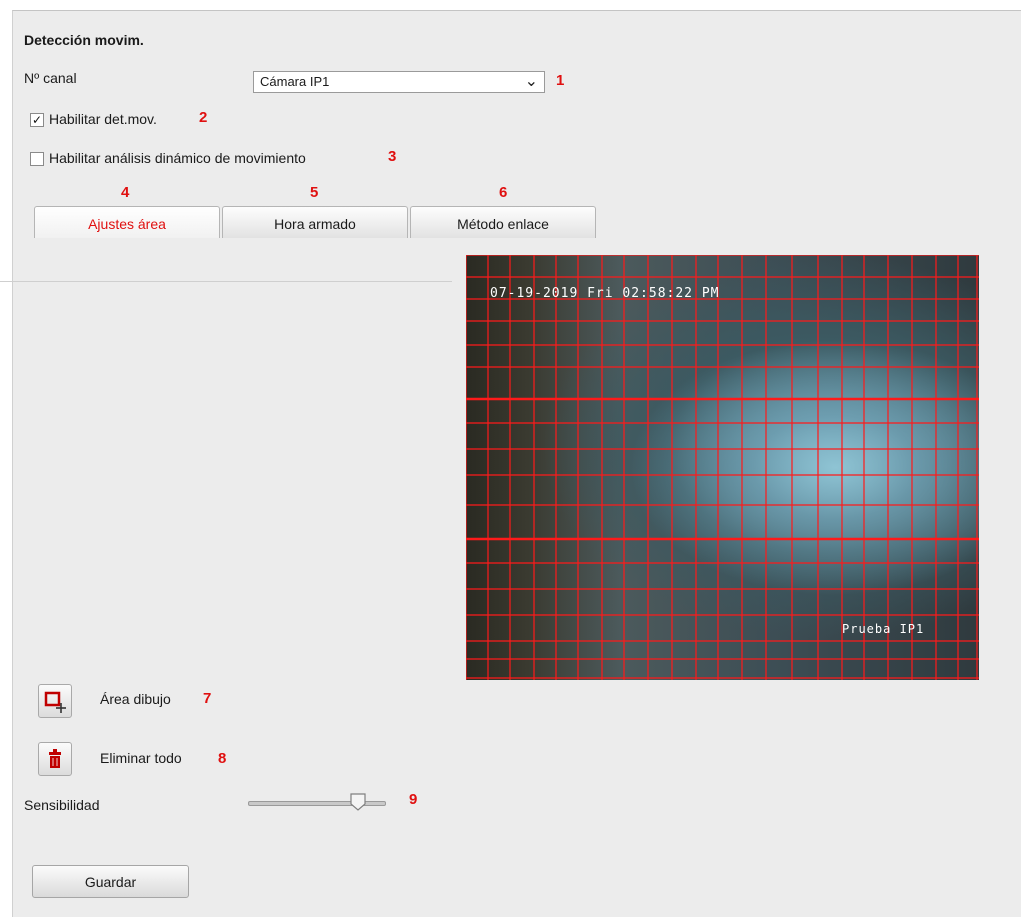 The height and width of the screenshot is (917, 1021). I want to click on marker-5: 5, so click(314, 192).